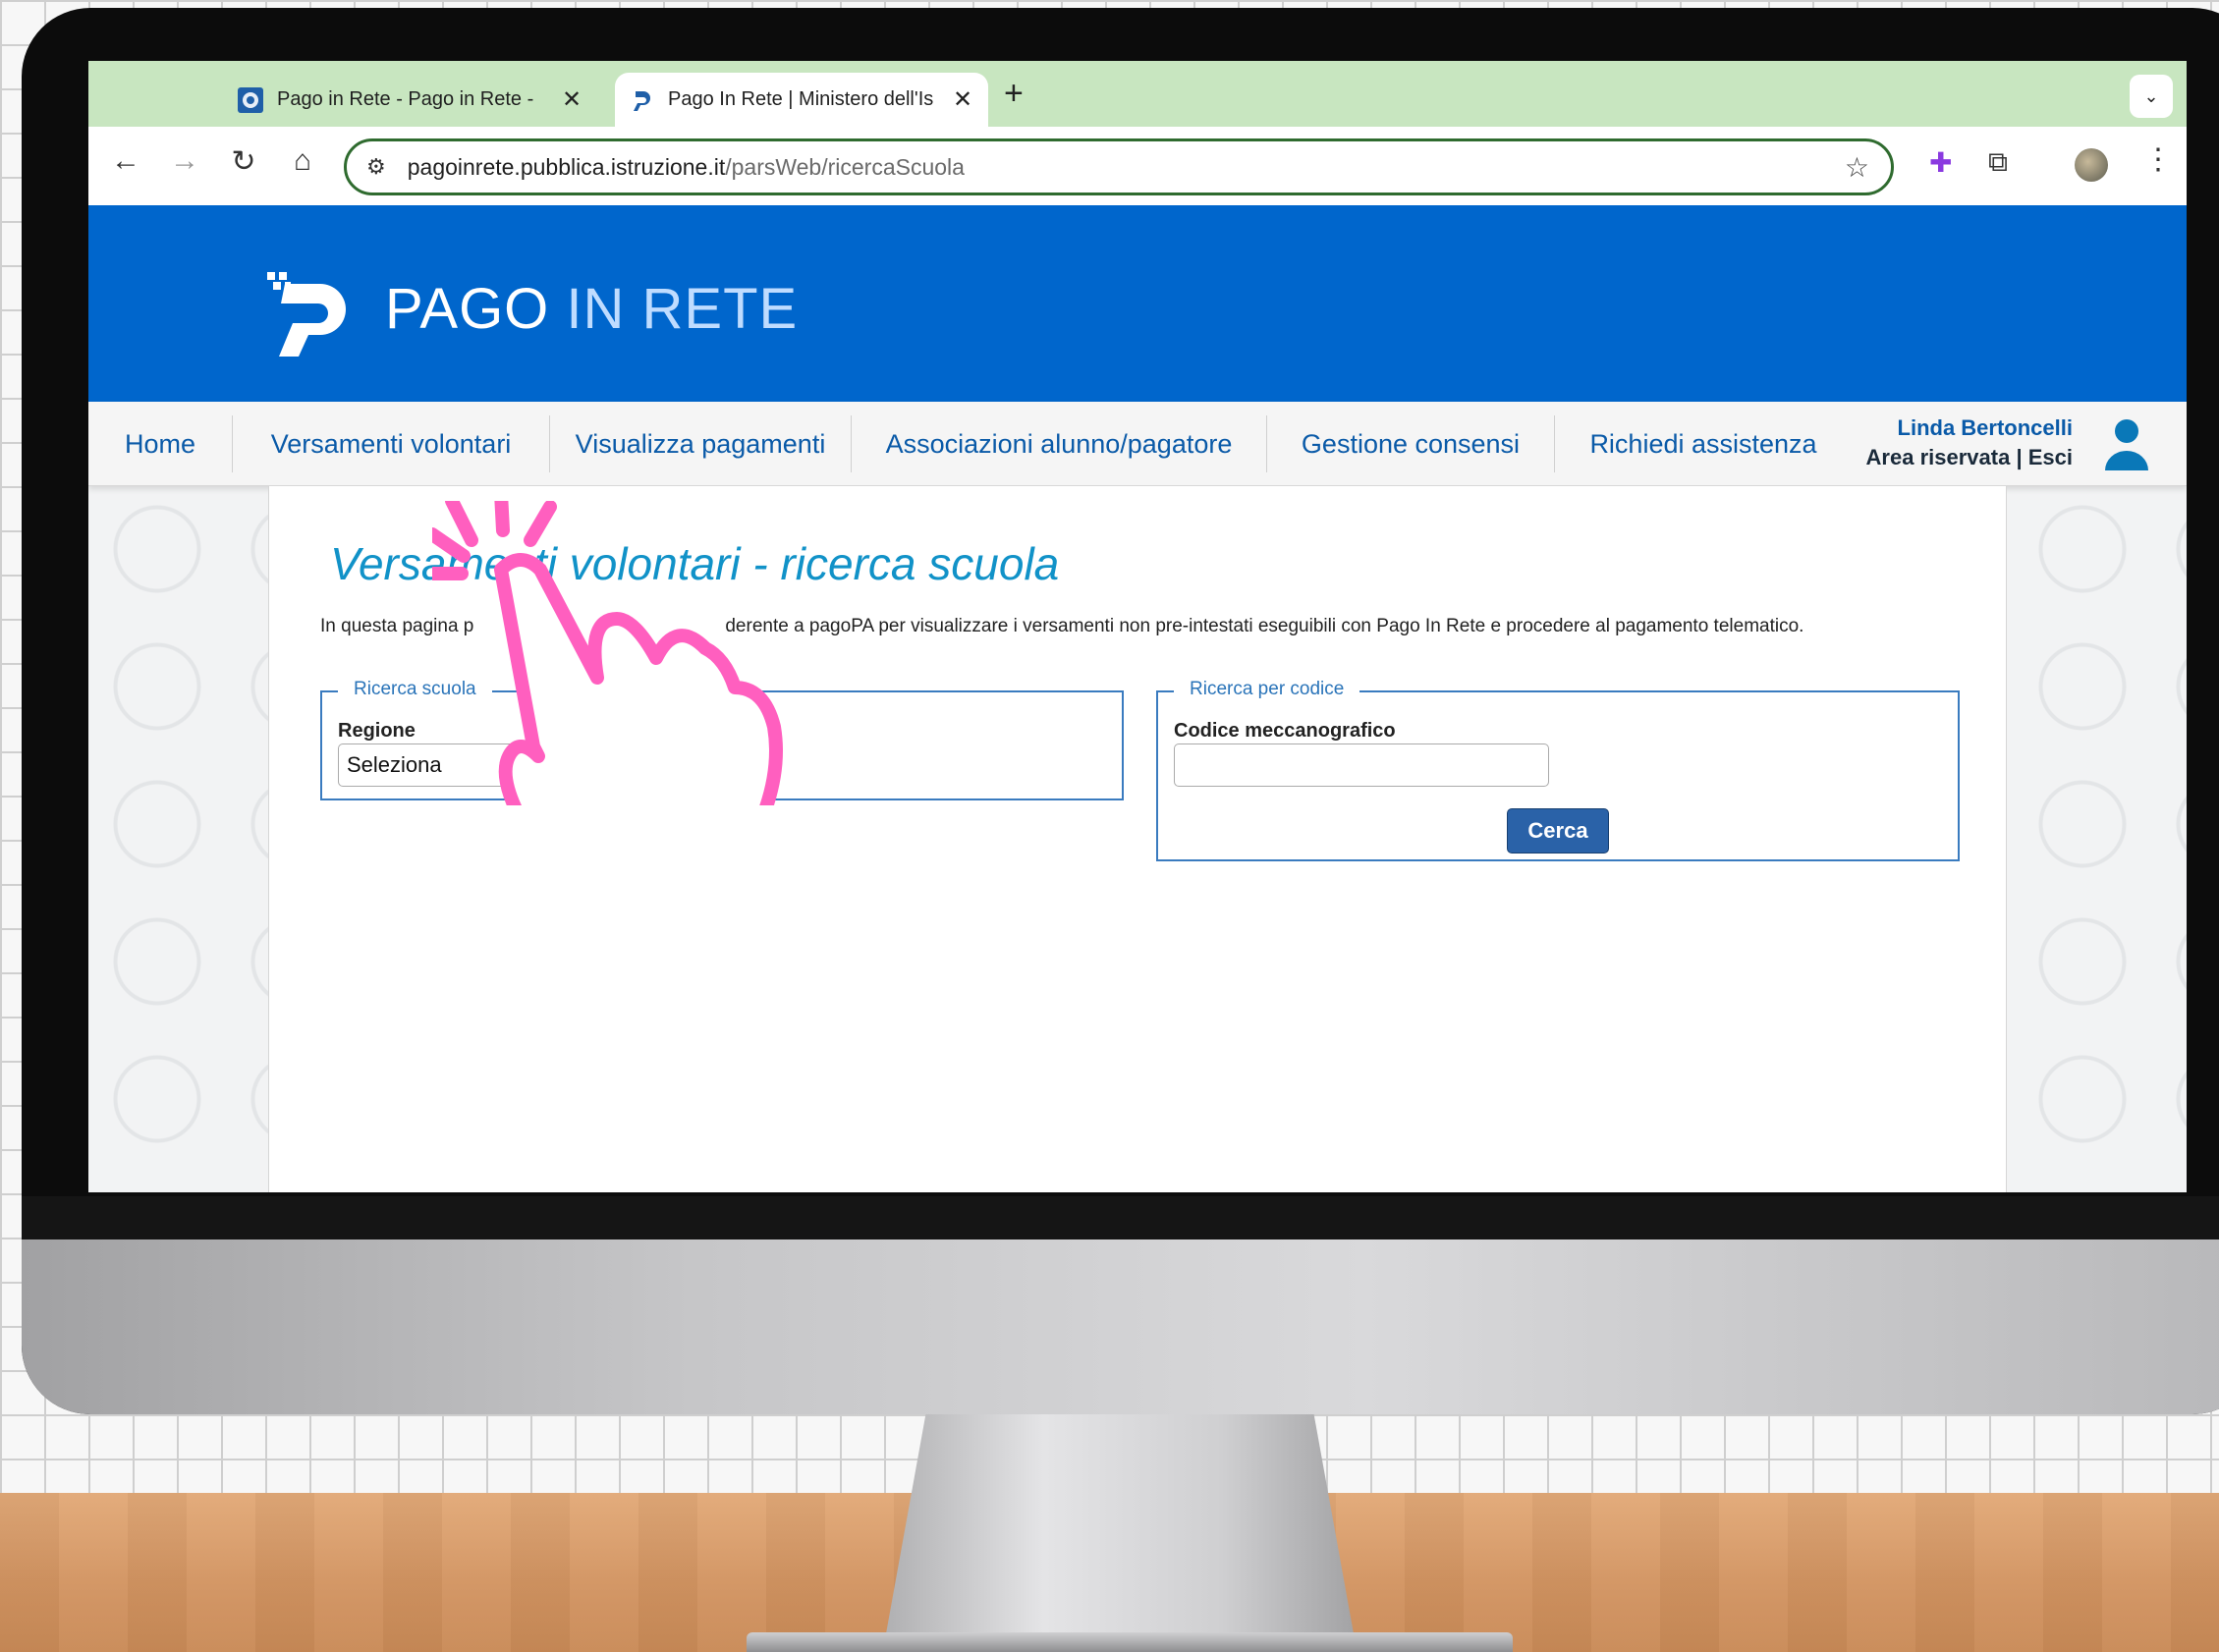 The height and width of the screenshot is (1652, 2219). I want to click on url-path: /parsWeb/ricercaScuola, so click(845, 166).